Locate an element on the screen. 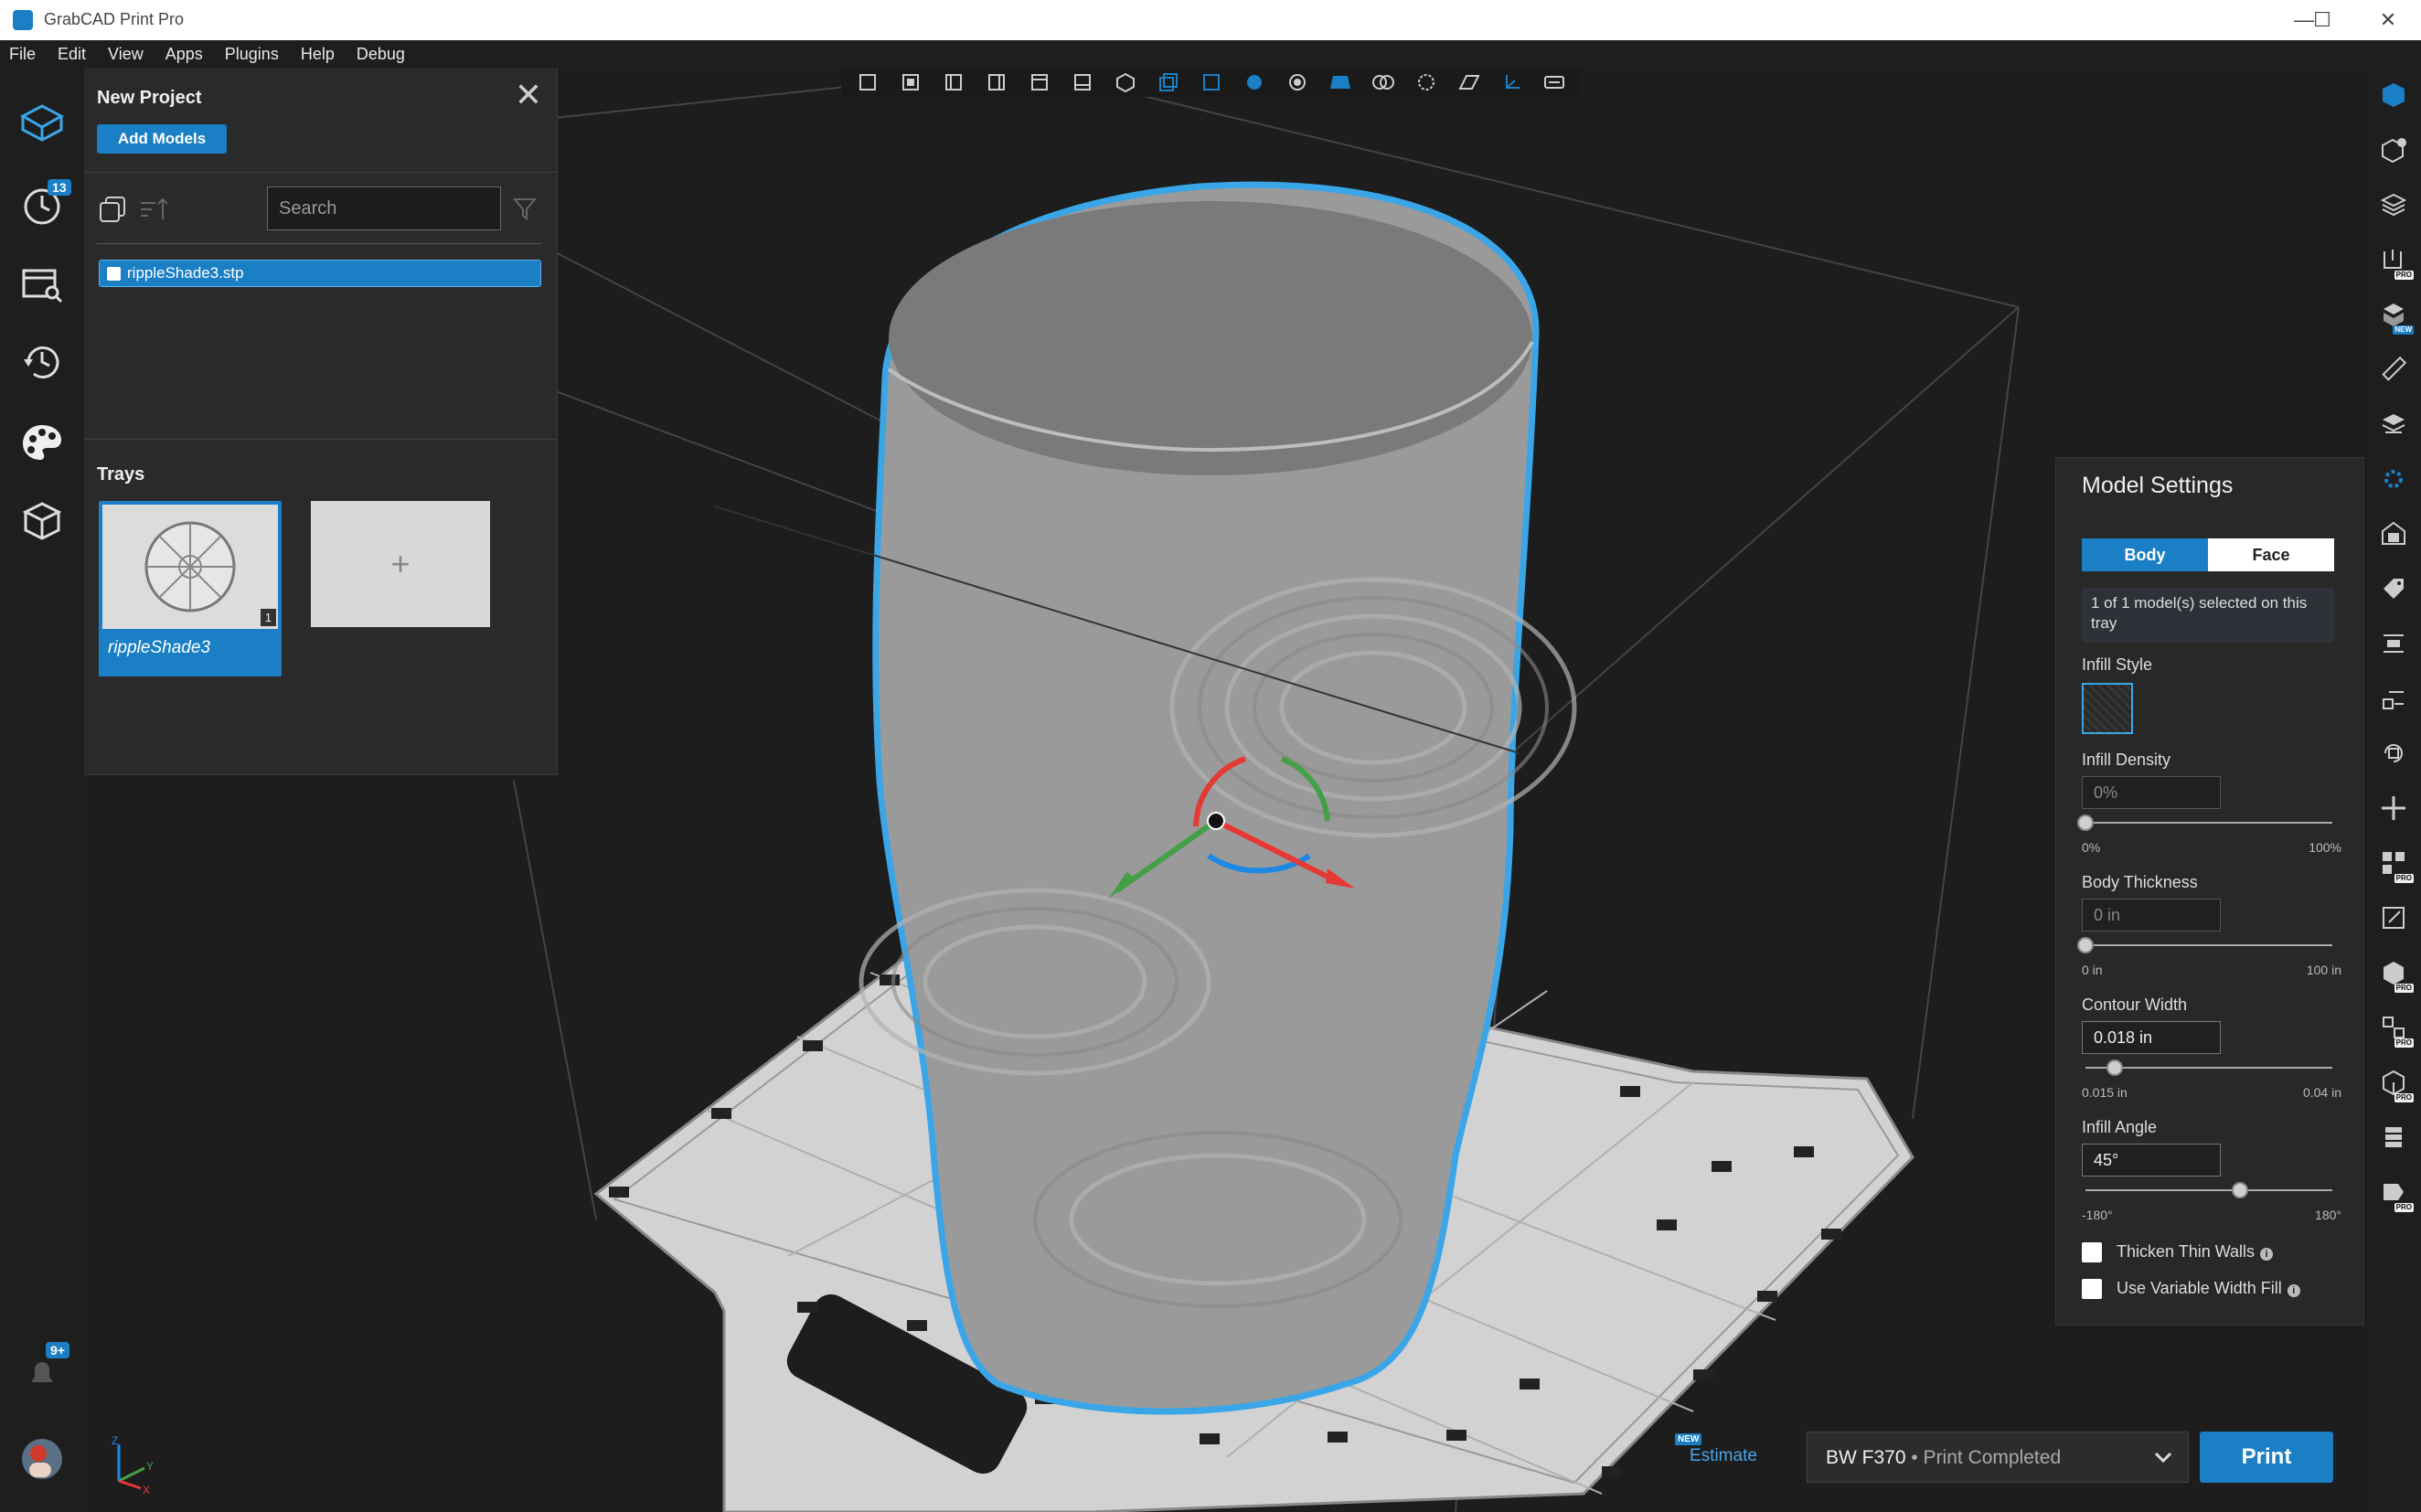  perspective-toggle-icon is located at coordinates (1168, 82).